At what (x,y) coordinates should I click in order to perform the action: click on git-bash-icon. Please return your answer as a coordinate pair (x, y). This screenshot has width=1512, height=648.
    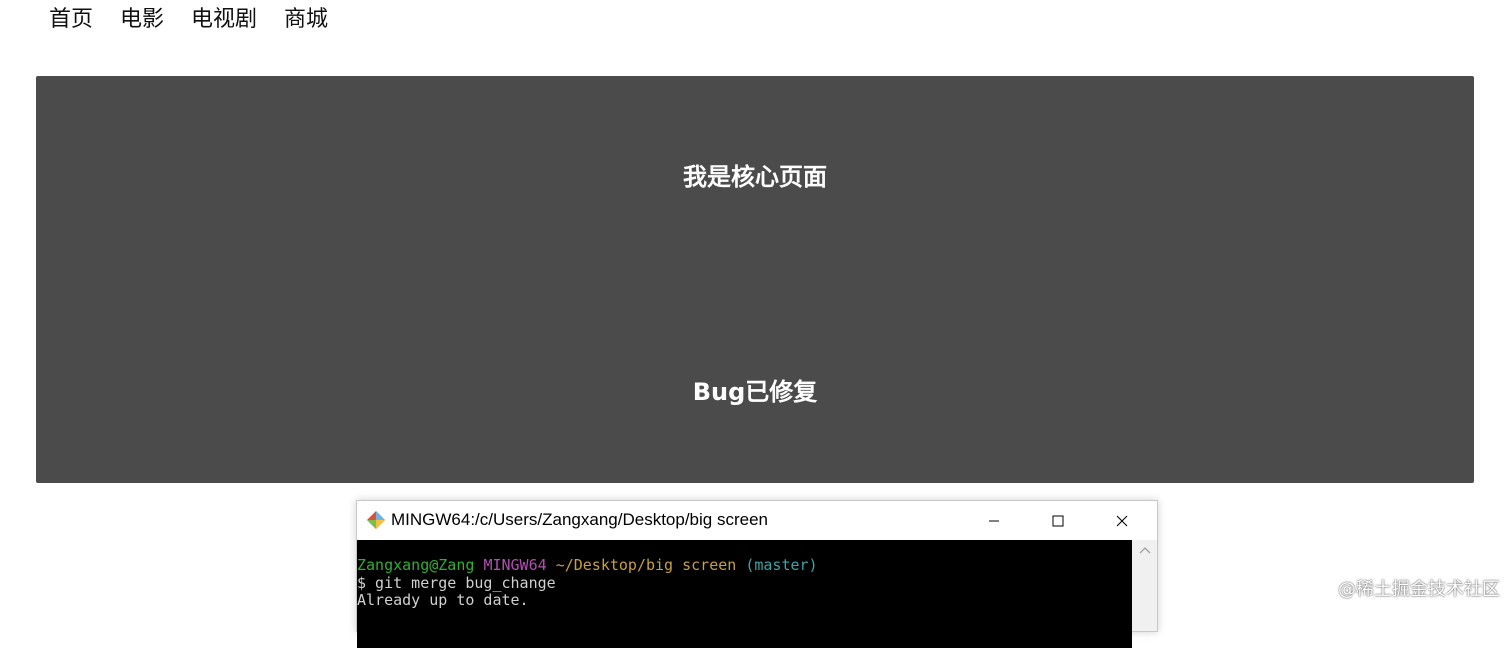
    Looking at the image, I should click on (376, 520).